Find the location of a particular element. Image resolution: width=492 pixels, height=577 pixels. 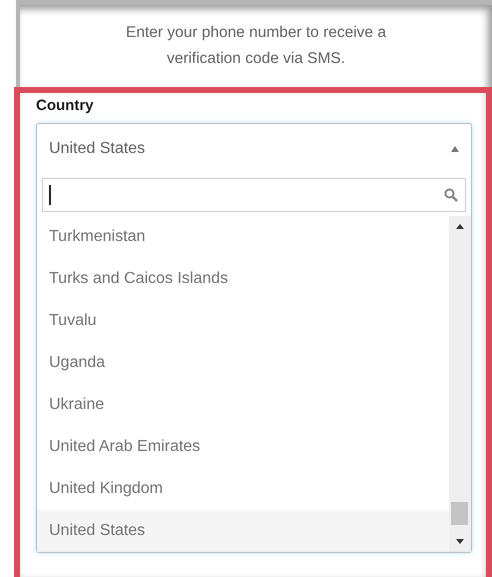

search-icon is located at coordinates (451, 195).